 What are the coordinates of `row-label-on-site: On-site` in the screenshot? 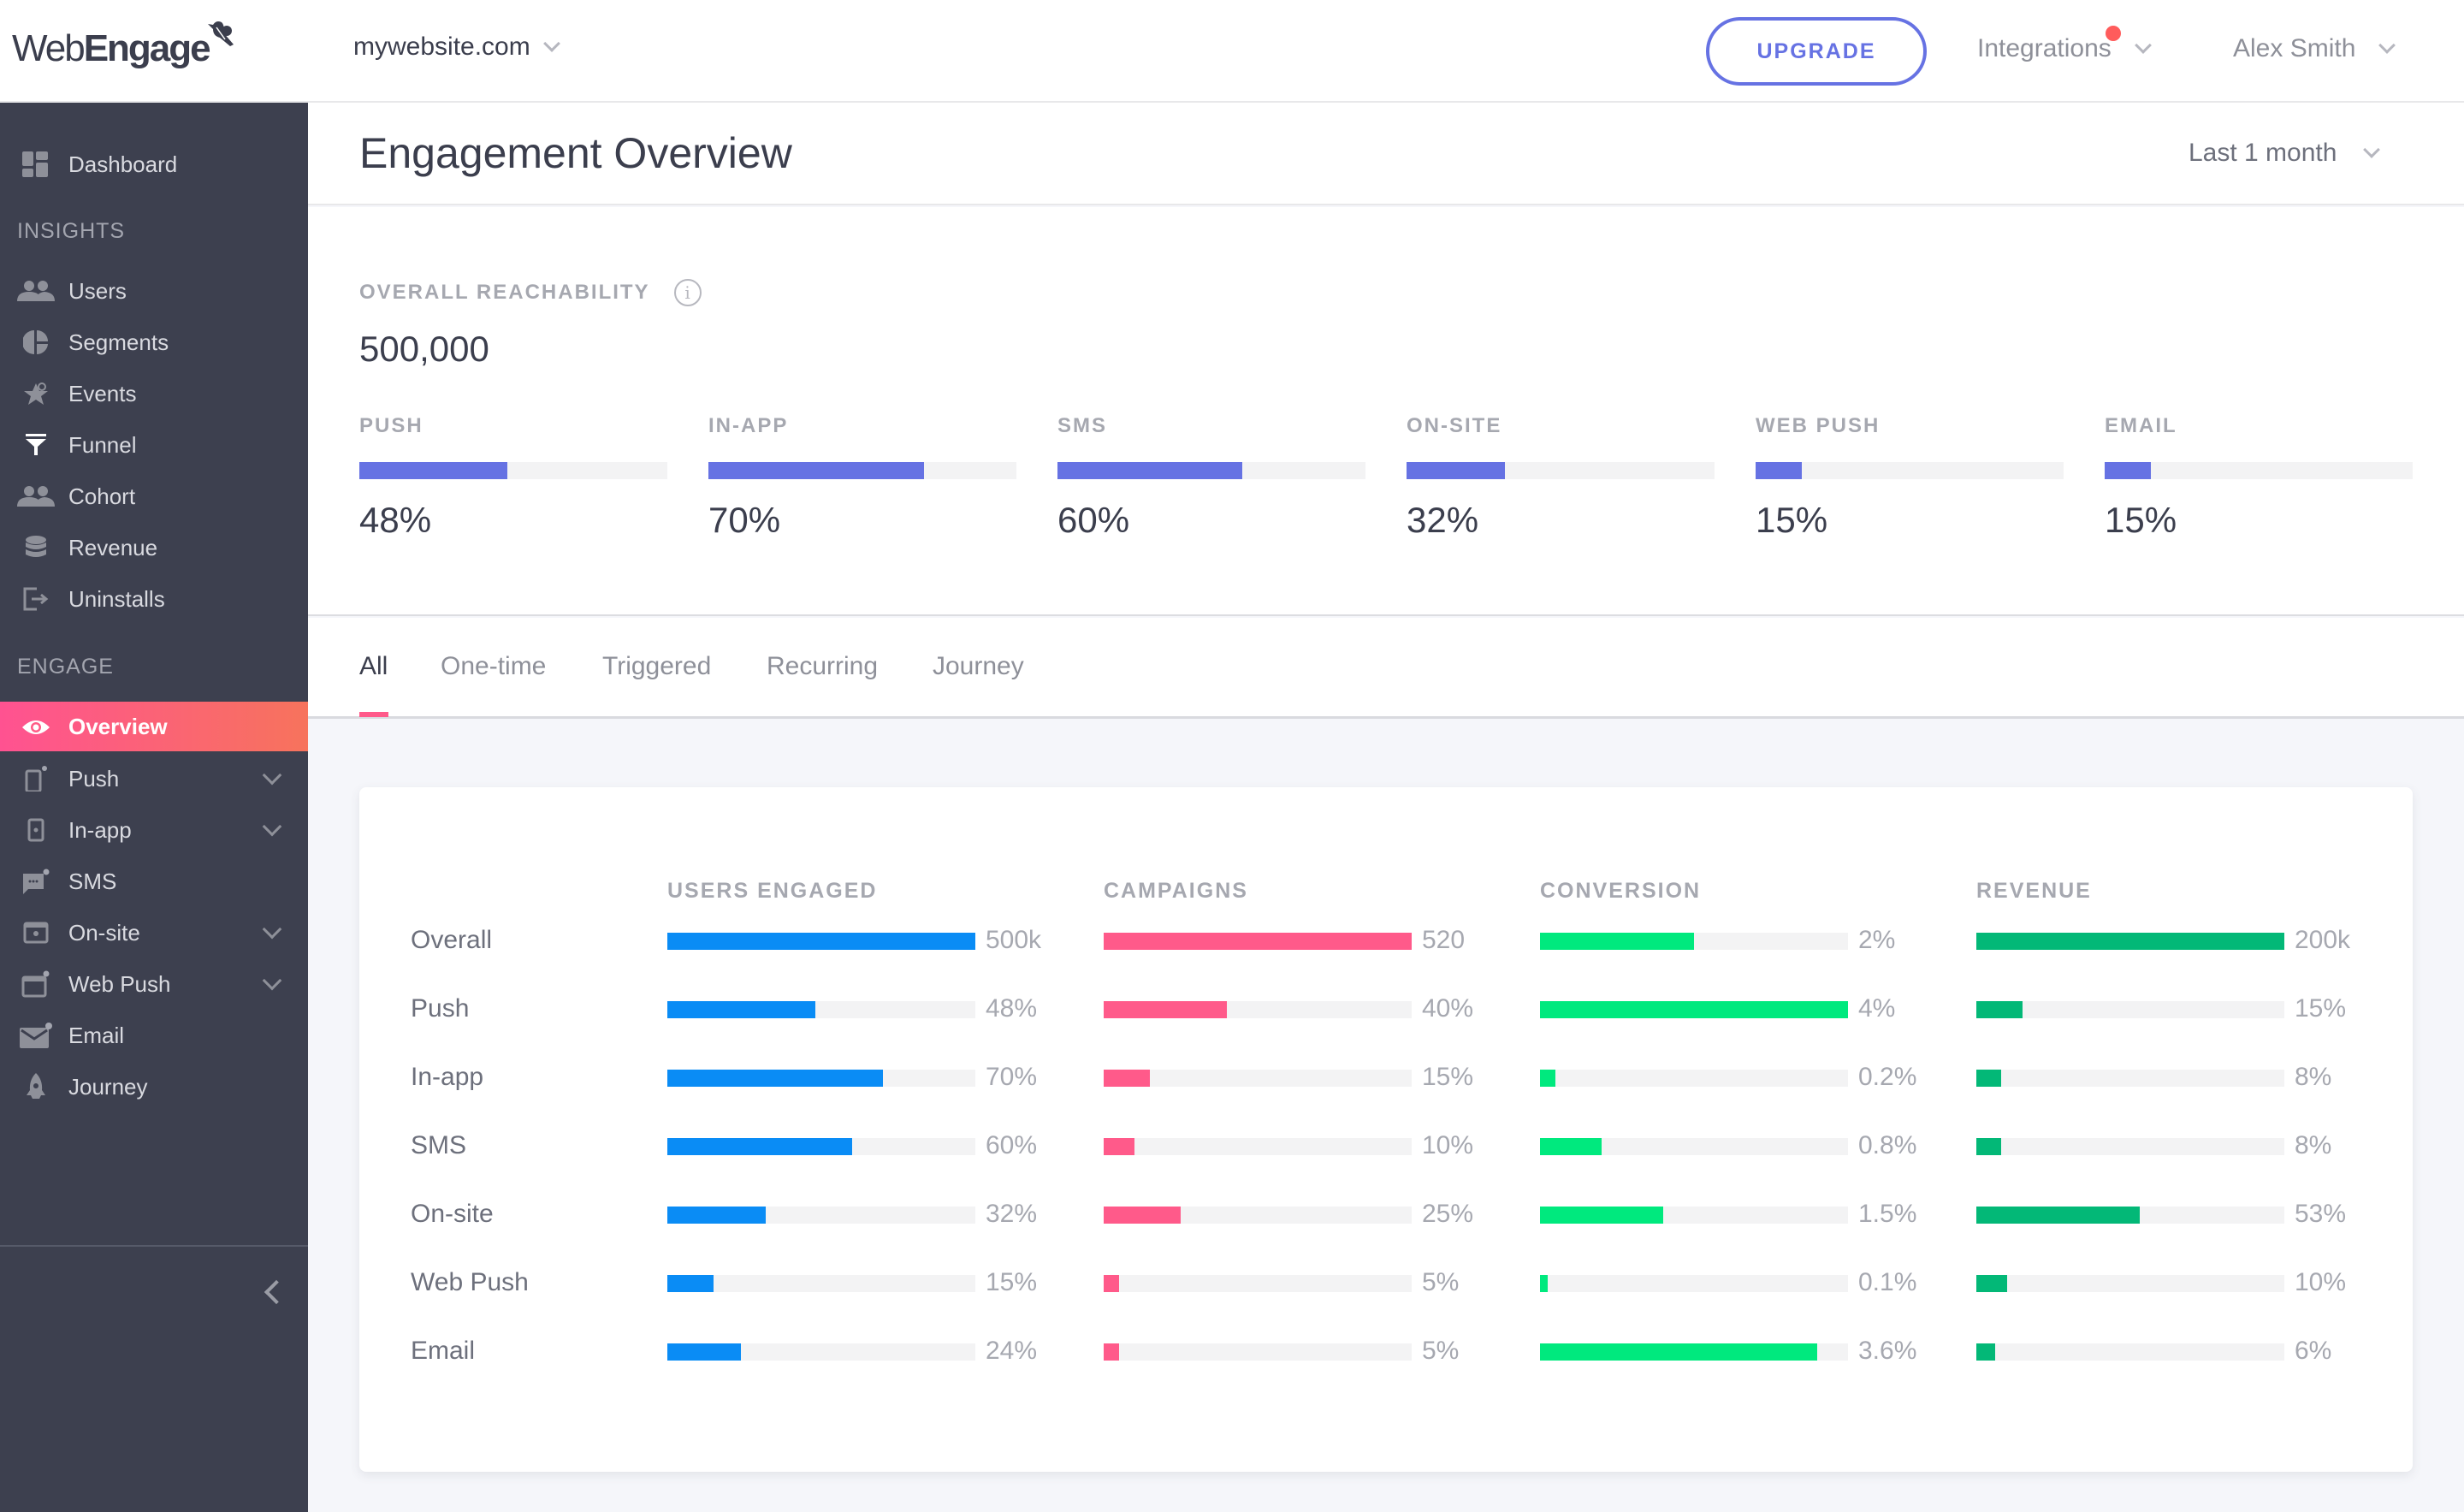 It's located at (452, 1214).